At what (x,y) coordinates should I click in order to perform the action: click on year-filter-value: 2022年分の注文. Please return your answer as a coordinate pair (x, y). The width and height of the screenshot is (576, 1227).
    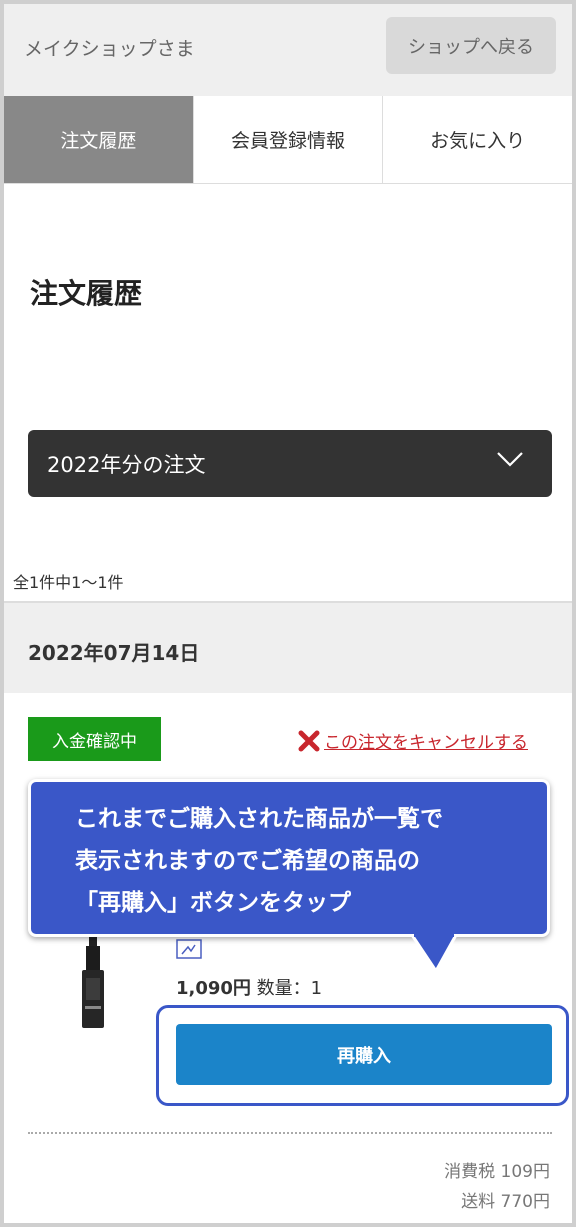
    Looking at the image, I should click on (126, 464).